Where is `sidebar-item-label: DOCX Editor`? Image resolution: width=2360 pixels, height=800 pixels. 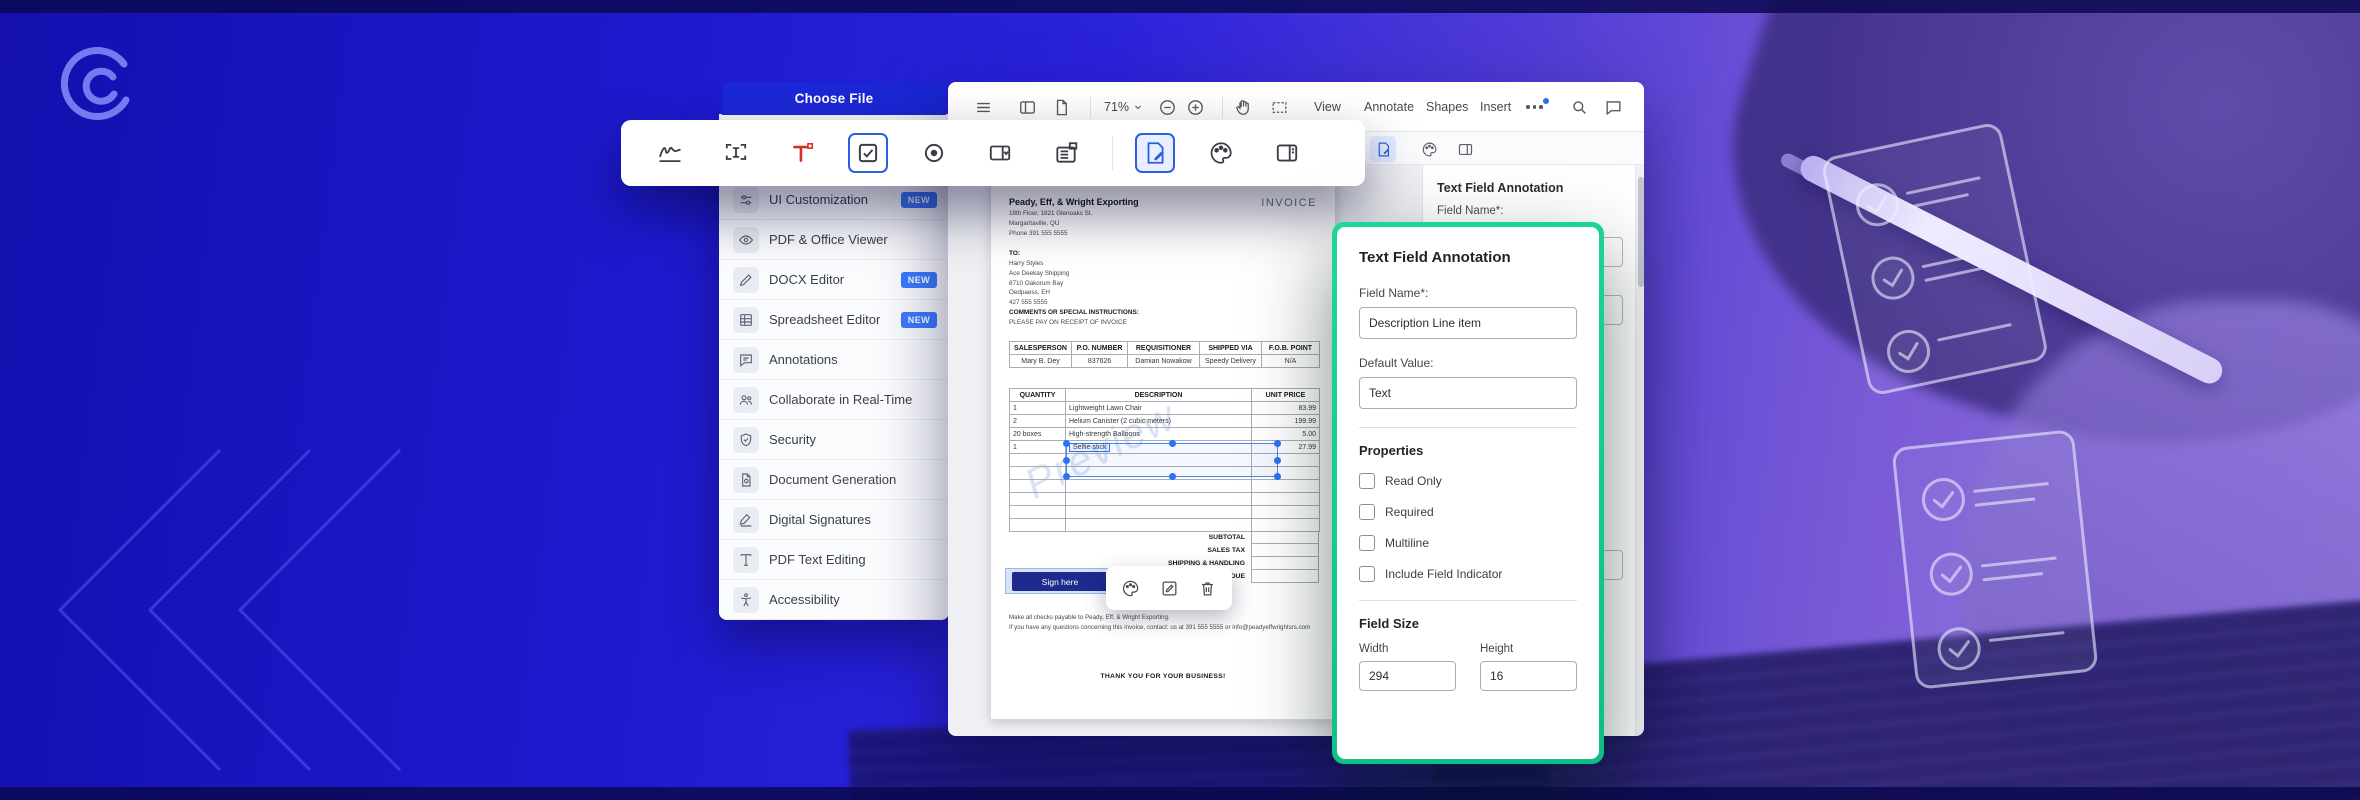
sidebar-item-label: DOCX Editor is located at coordinates (807, 279).